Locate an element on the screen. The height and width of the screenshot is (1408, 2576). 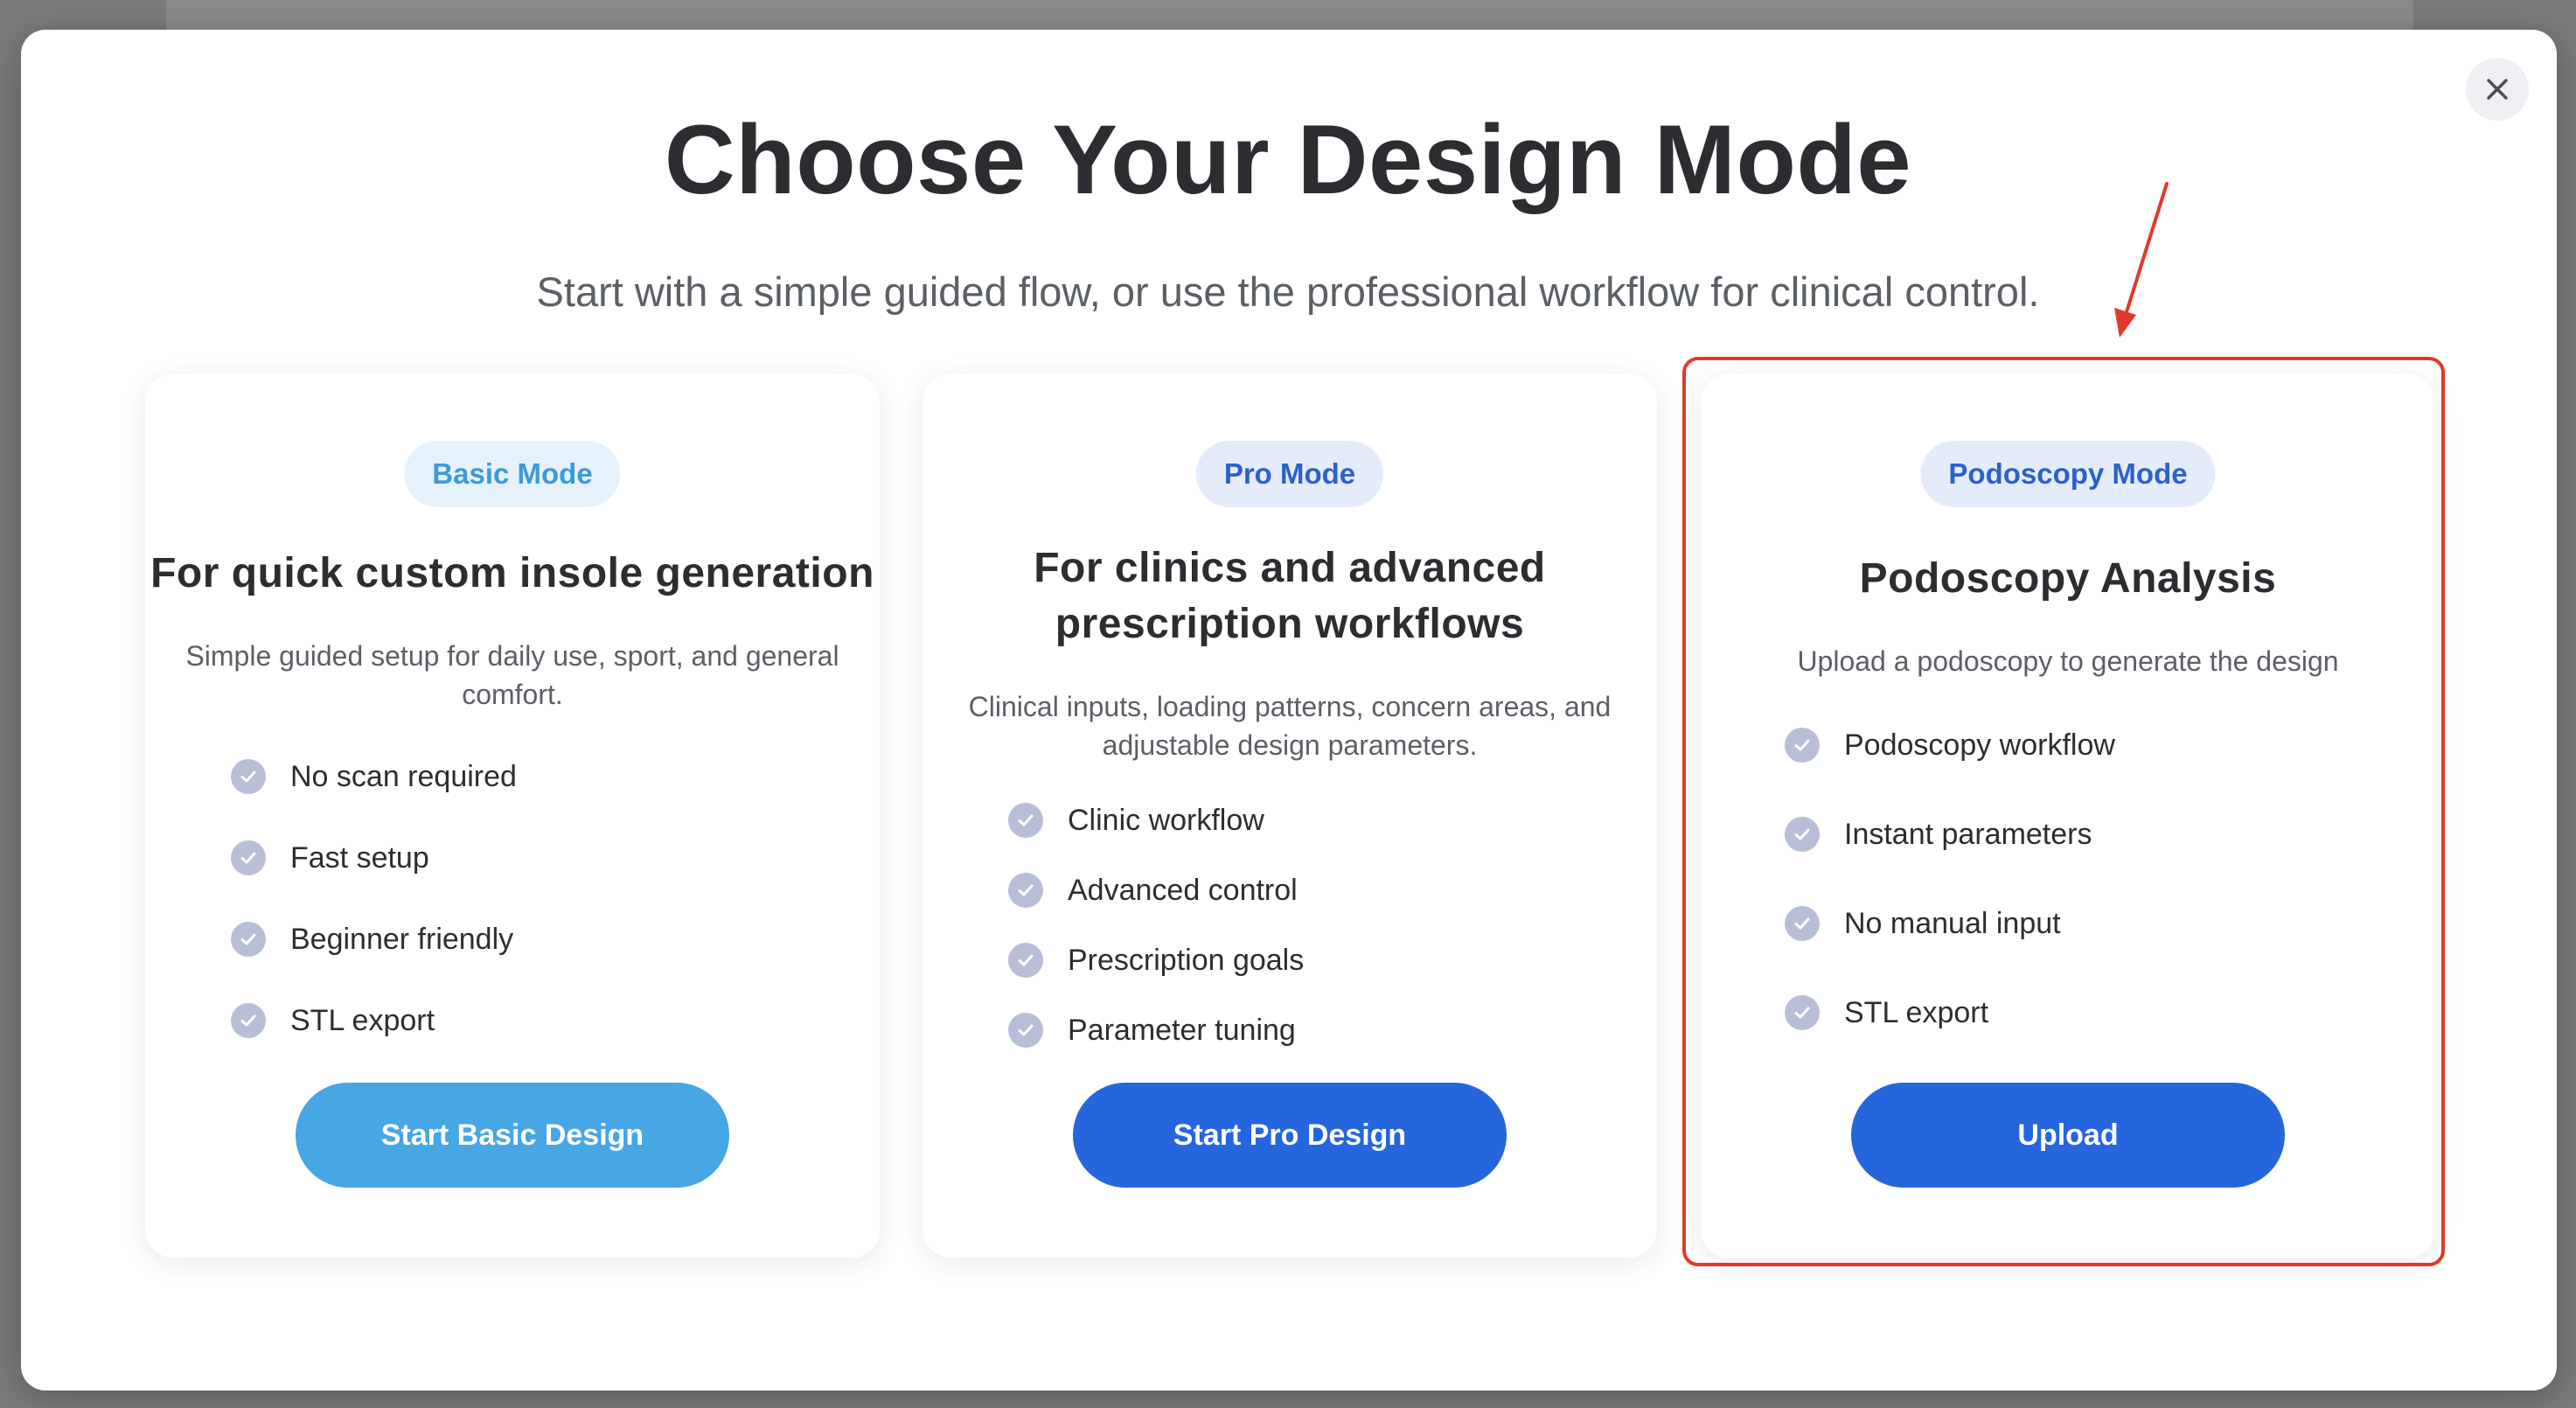
annotation-arrow is located at coordinates (2141, 260).